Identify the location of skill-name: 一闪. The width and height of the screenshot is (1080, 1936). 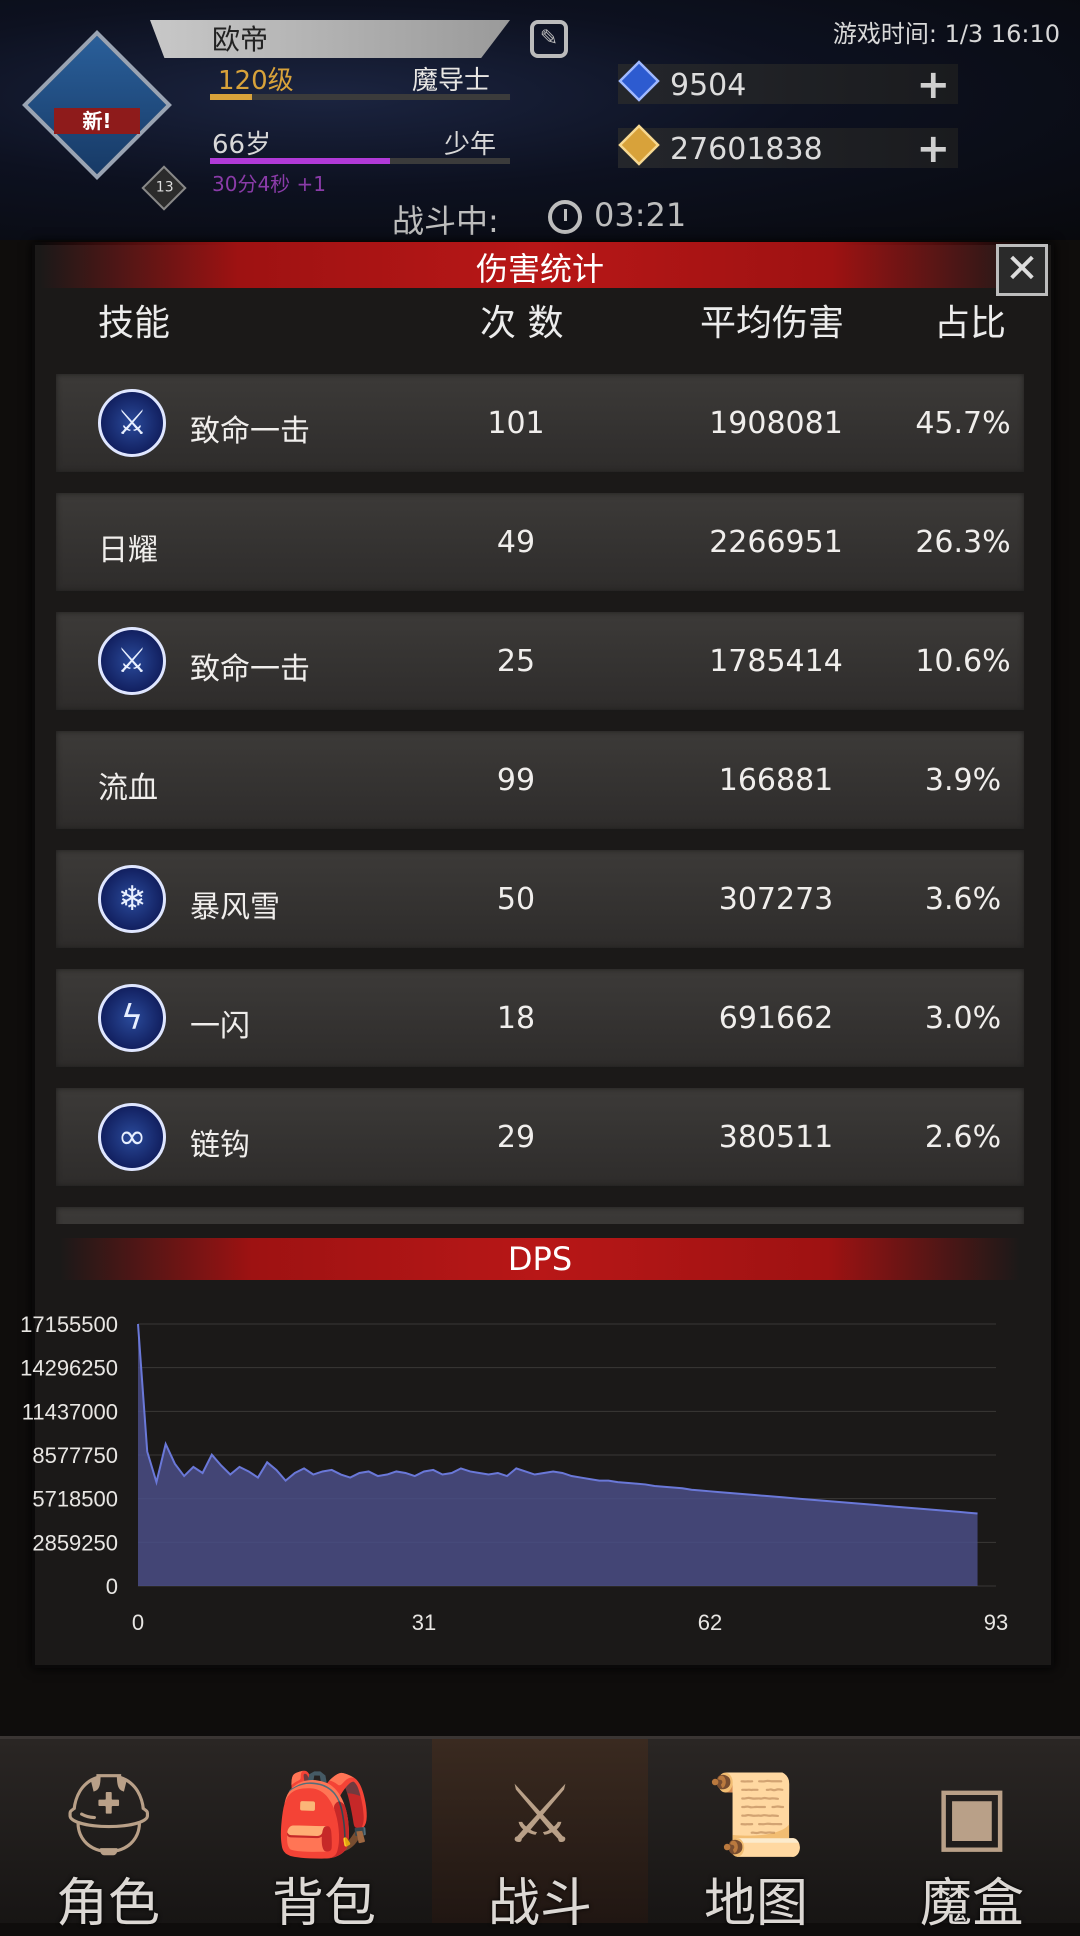
(220, 1026).